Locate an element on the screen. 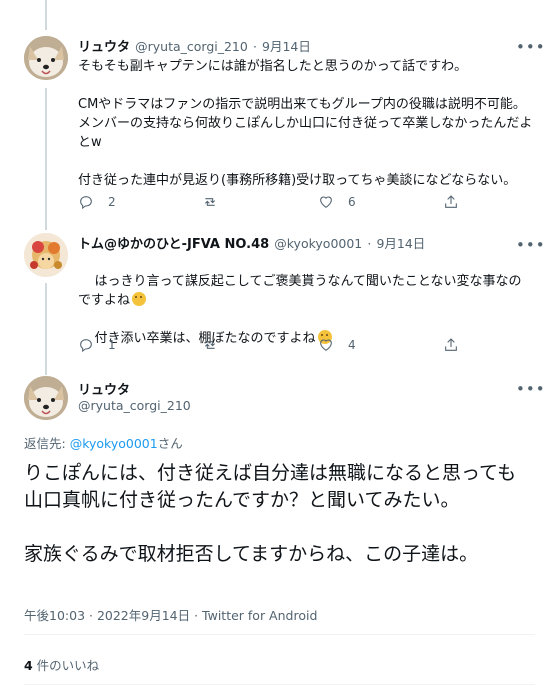 The height and width of the screenshot is (690, 559). reply-to: 返信先: @kyokyo0001さん is located at coordinates (103, 442).